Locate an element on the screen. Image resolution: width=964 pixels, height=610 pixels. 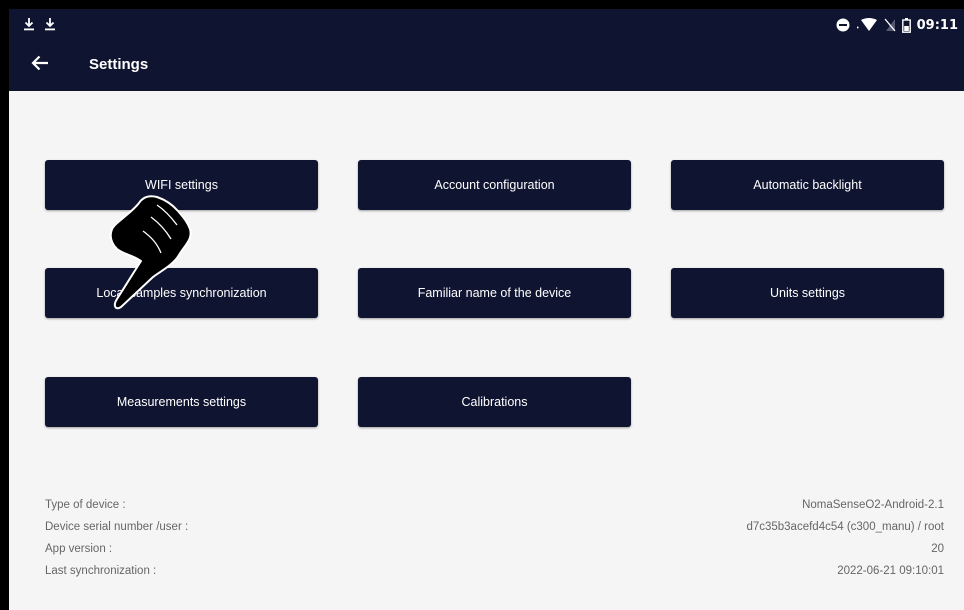
automatic-backlight-button: Automatic backlight is located at coordinates (807, 185).